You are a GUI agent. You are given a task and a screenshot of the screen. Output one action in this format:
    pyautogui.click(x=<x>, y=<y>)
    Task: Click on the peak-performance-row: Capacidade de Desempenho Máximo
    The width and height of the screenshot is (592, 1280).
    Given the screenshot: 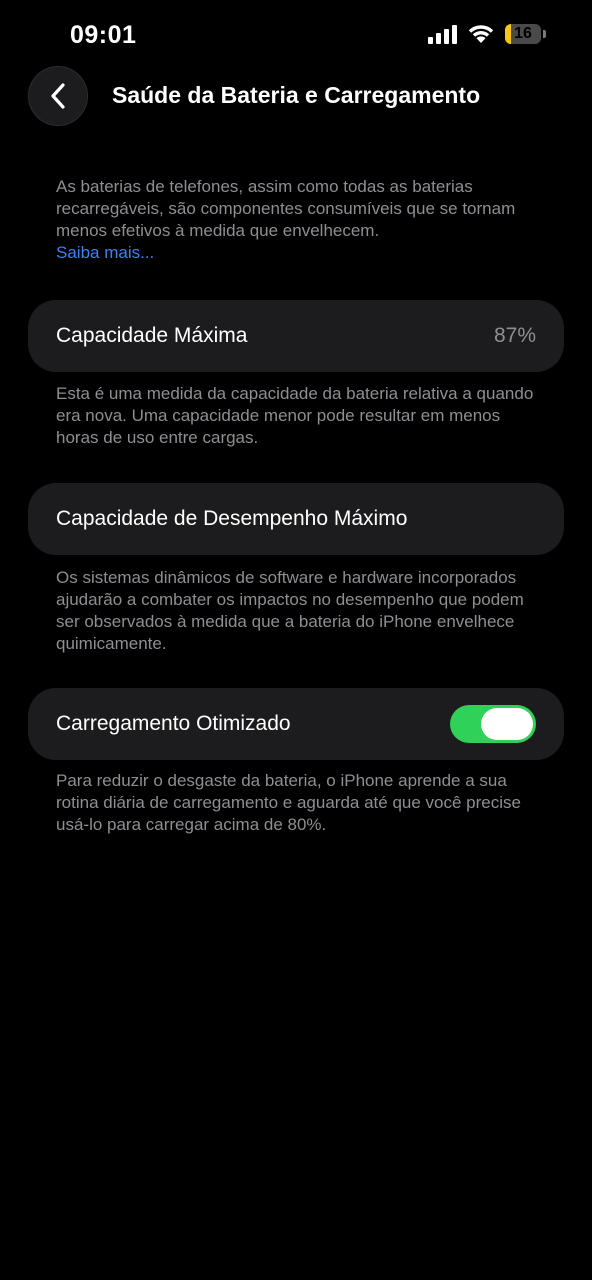 What is the action you would take?
    pyautogui.click(x=296, y=519)
    